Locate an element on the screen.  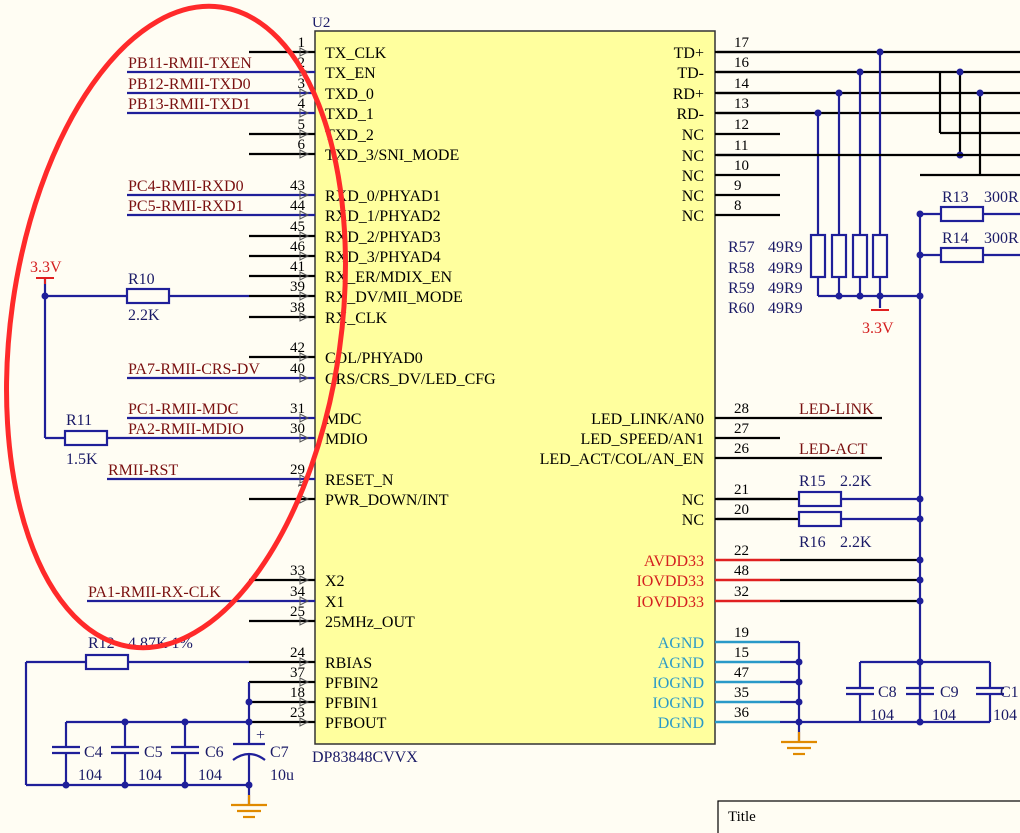
ground-symbol-left is located at coordinates (249, 807).